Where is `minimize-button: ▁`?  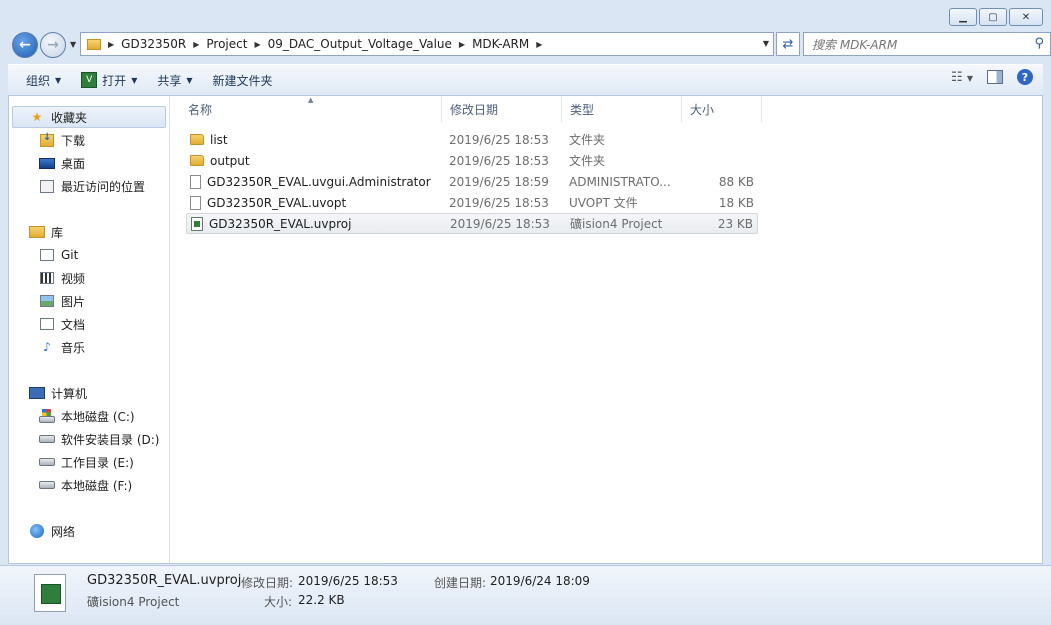 minimize-button: ▁ is located at coordinates (963, 17).